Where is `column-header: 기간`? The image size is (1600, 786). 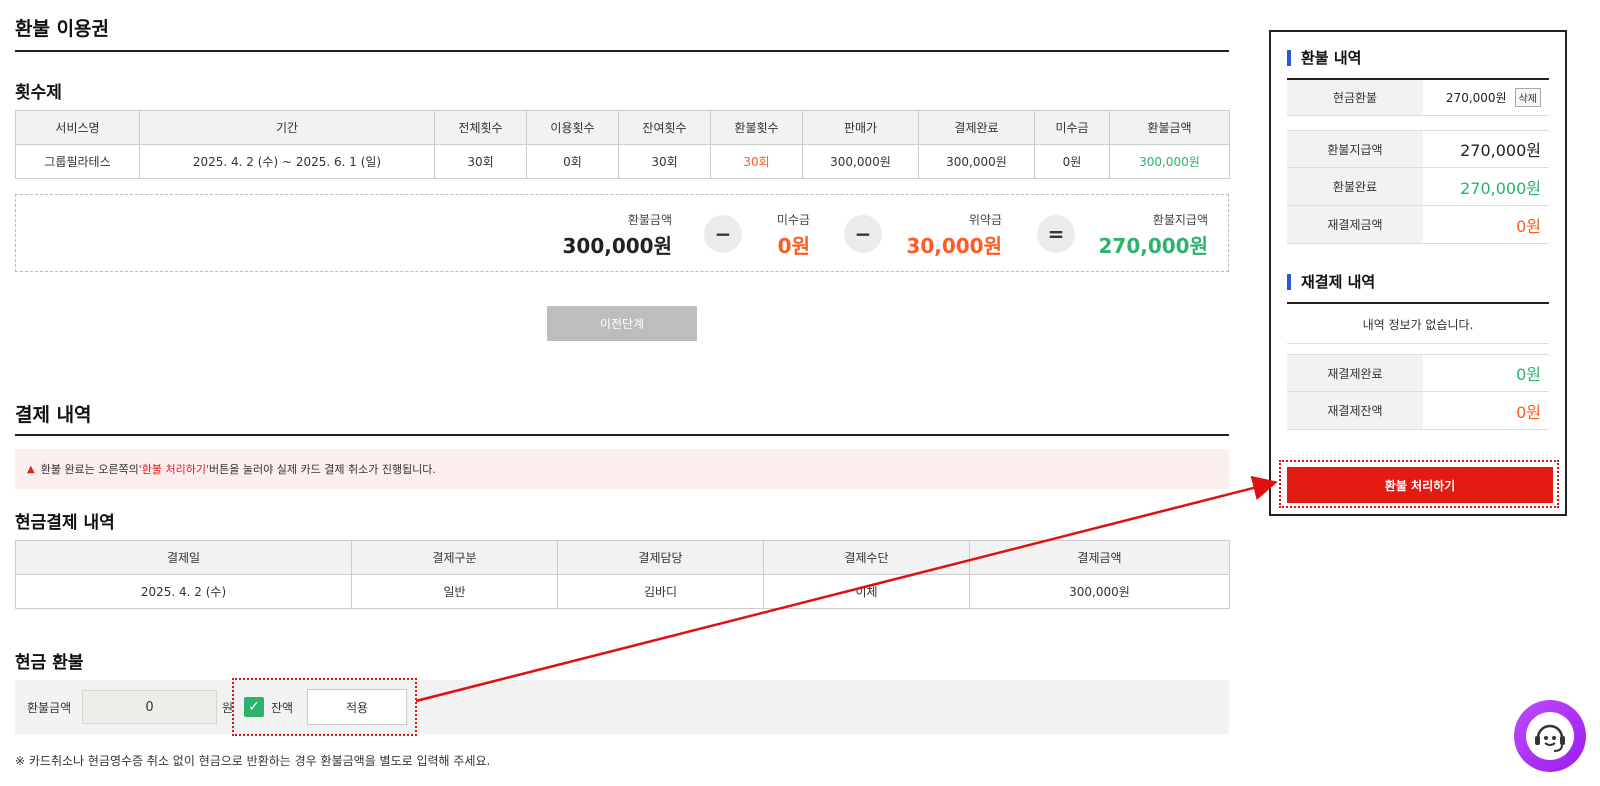
column-header: 기간 is located at coordinates (287, 127).